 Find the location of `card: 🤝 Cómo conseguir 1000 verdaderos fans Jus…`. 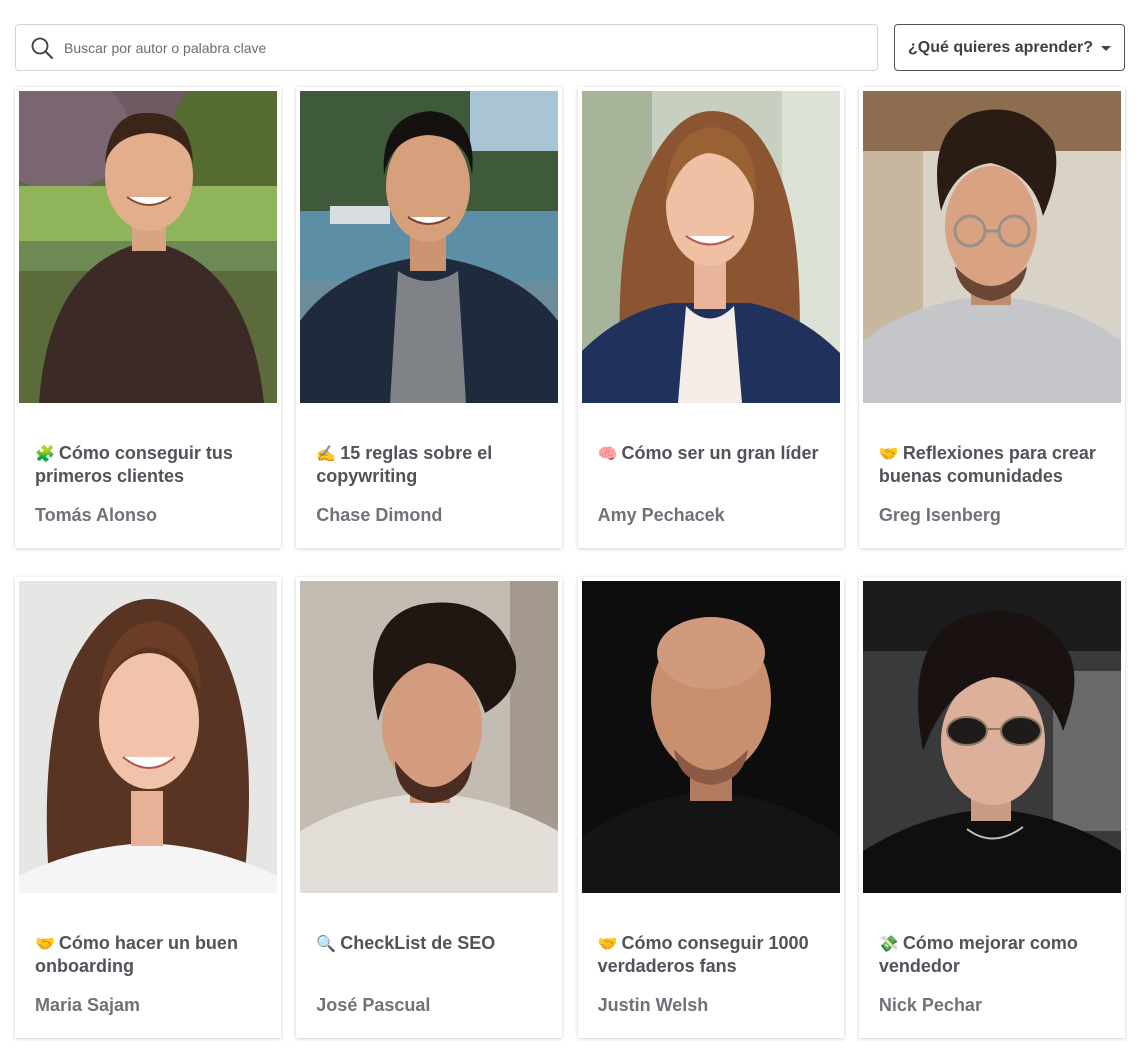

card: 🤝 Cómo conseguir 1000 verdaderos fans Jus… is located at coordinates (710, 807).